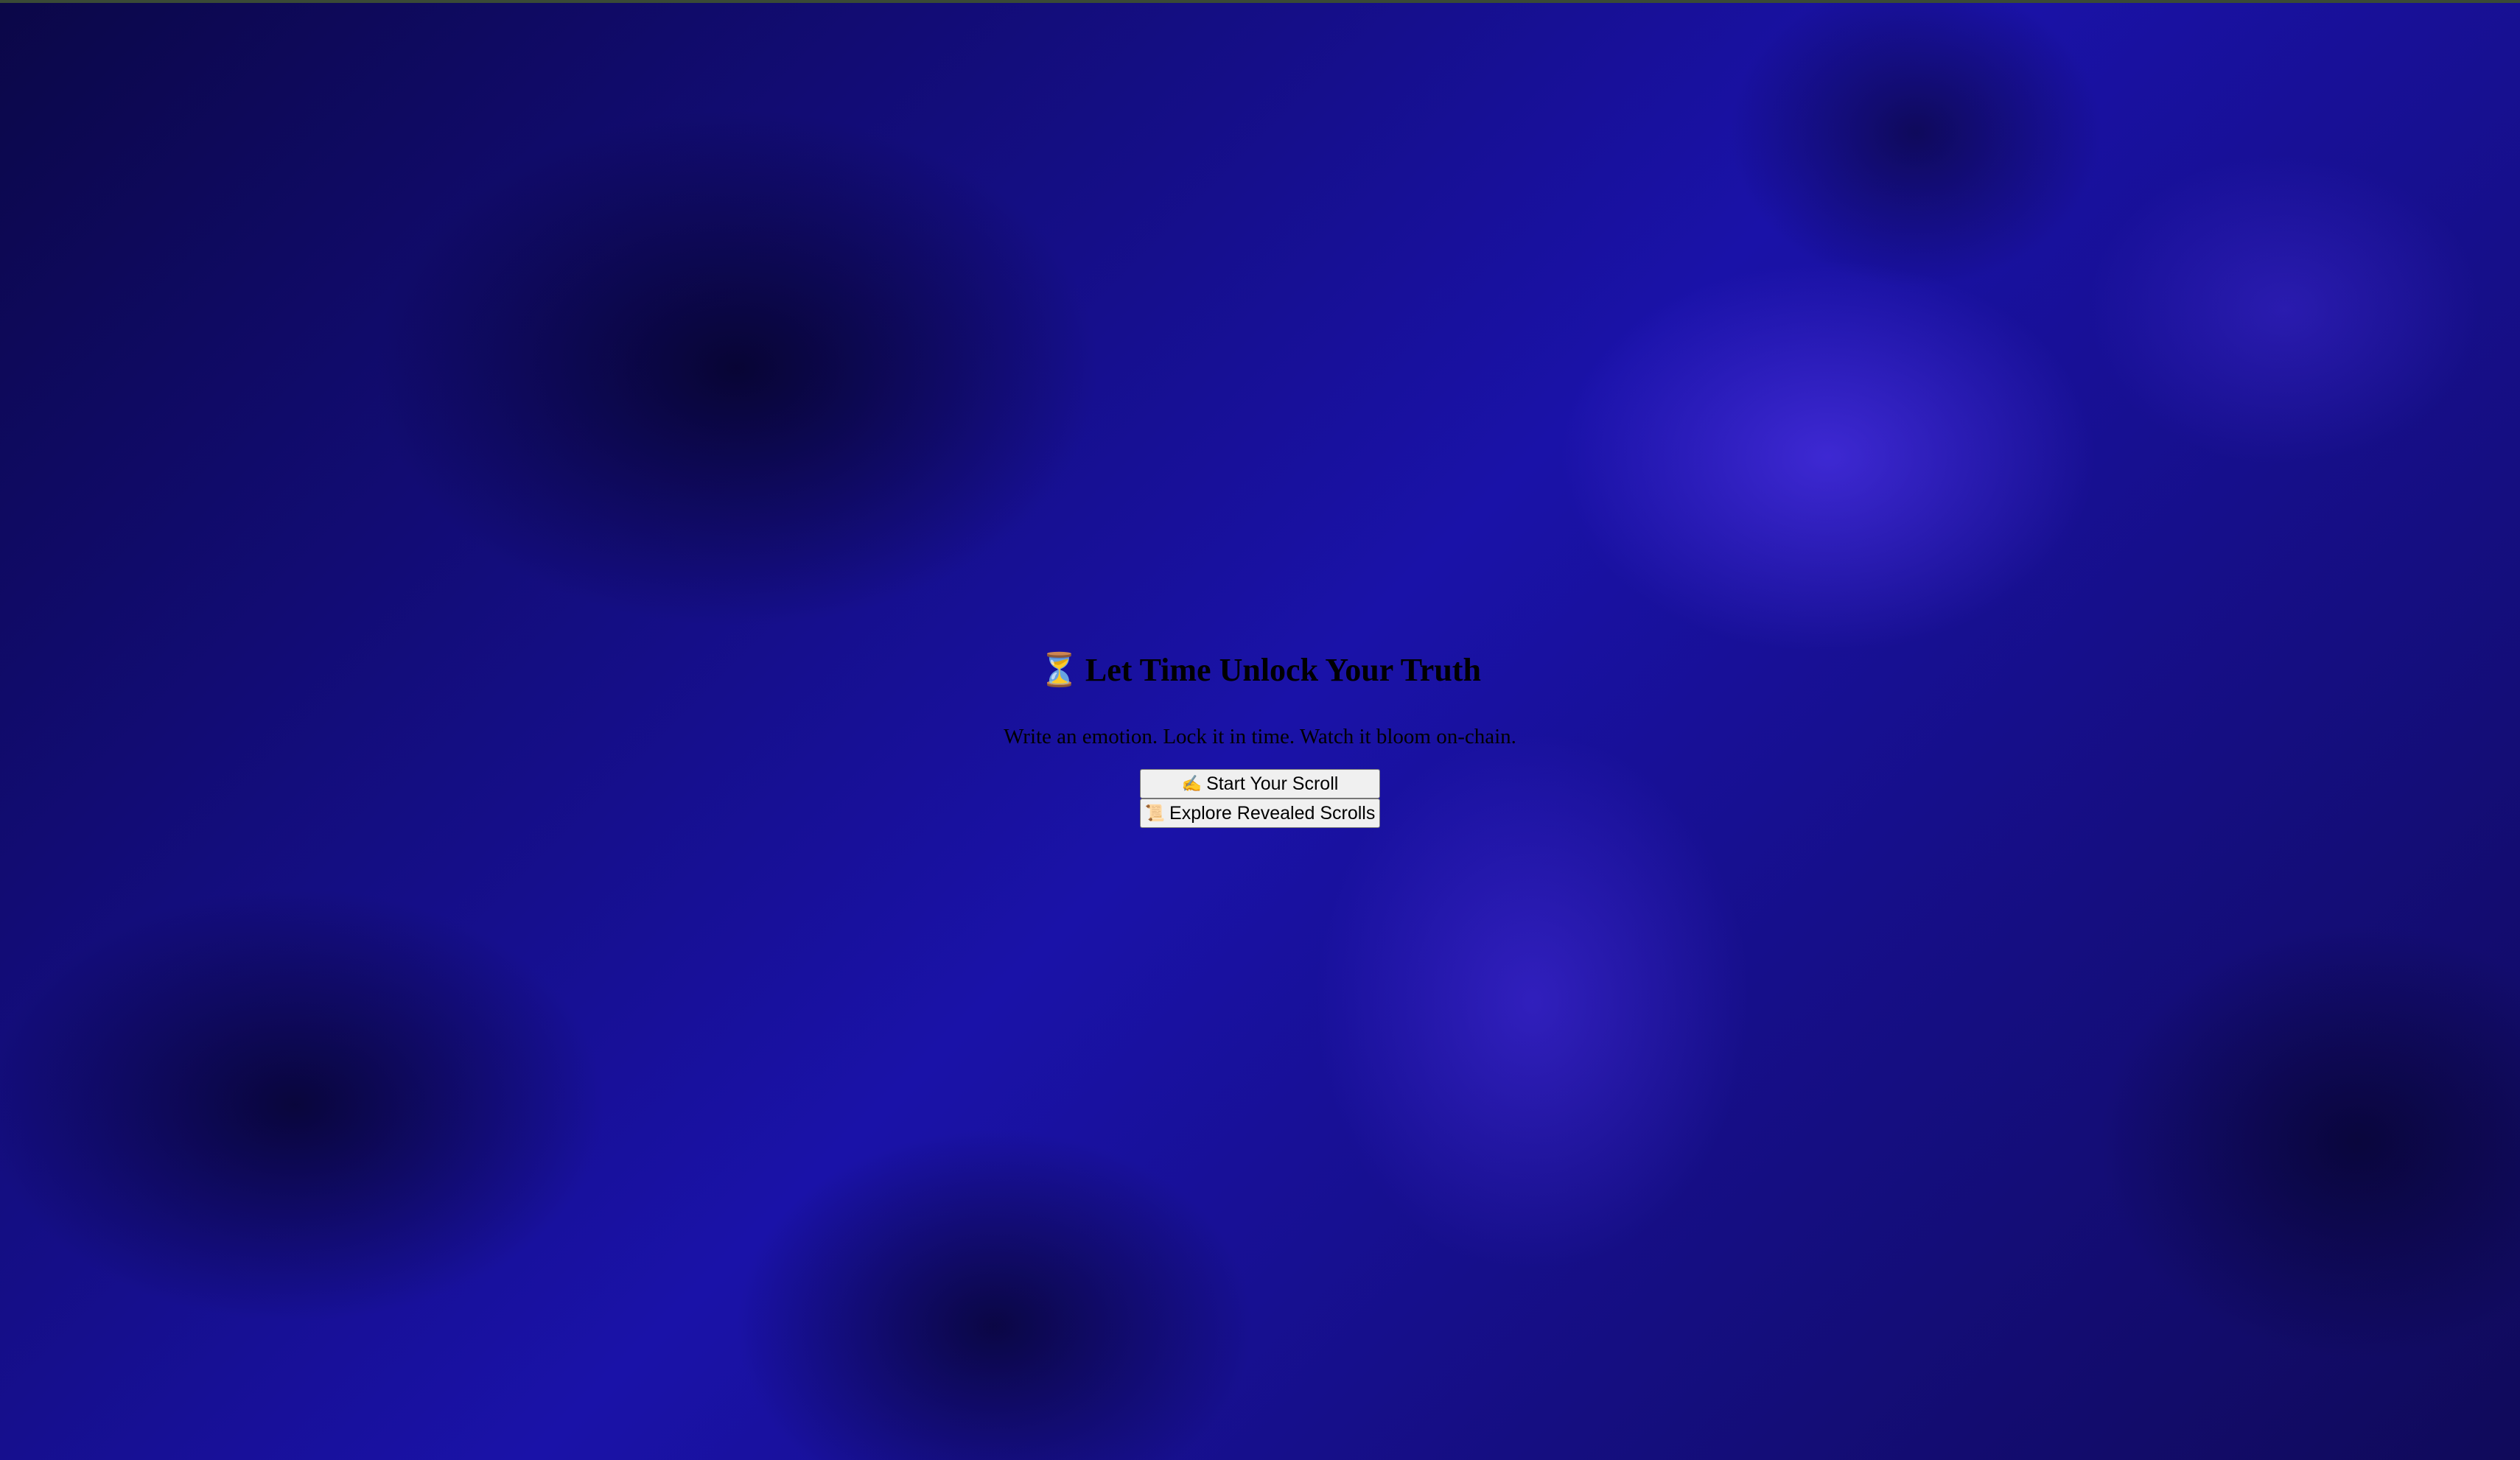 Image resolution: width=2520 pixels, height=1460 pixels. I want to click on page-title: ⏳ Let Time Unlock Your Truth, so click(1260, 670).